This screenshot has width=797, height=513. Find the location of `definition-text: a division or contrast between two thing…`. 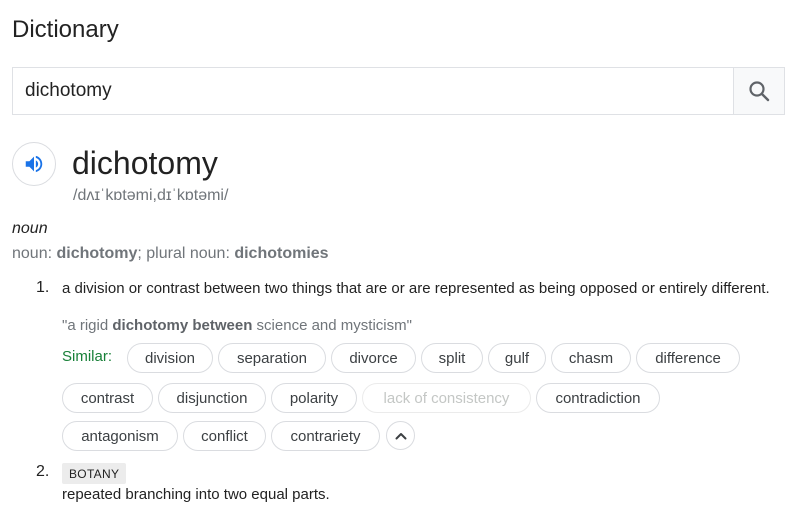

definition-text: a division or contrast between two thing… is located at coordinates (416, 288).